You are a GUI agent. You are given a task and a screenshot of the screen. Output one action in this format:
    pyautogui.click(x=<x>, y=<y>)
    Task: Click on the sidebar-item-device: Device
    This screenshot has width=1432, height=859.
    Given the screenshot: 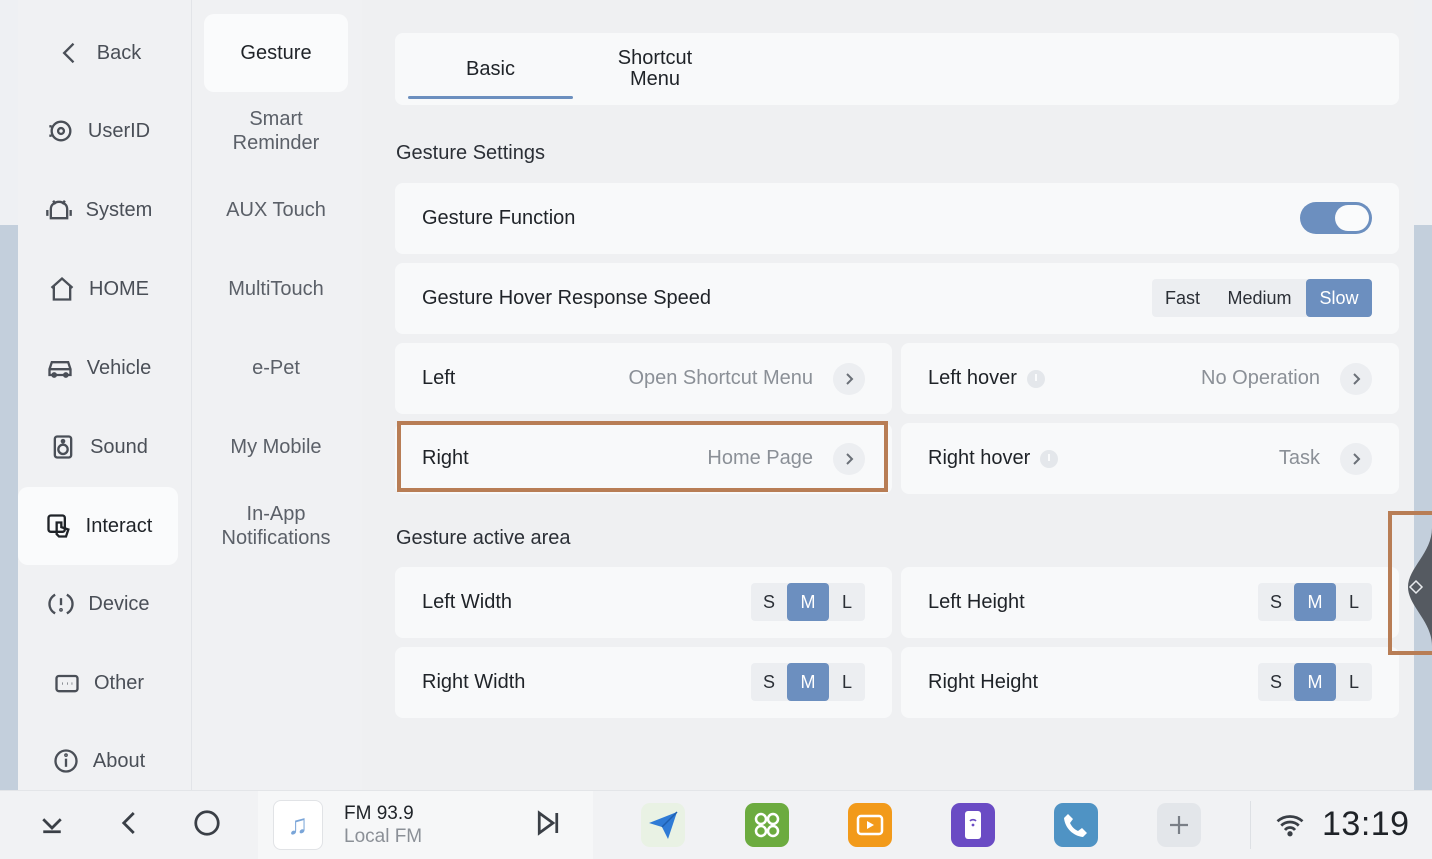 What is the action you would take?
    pyautogui.click(x=98, y=604)
    